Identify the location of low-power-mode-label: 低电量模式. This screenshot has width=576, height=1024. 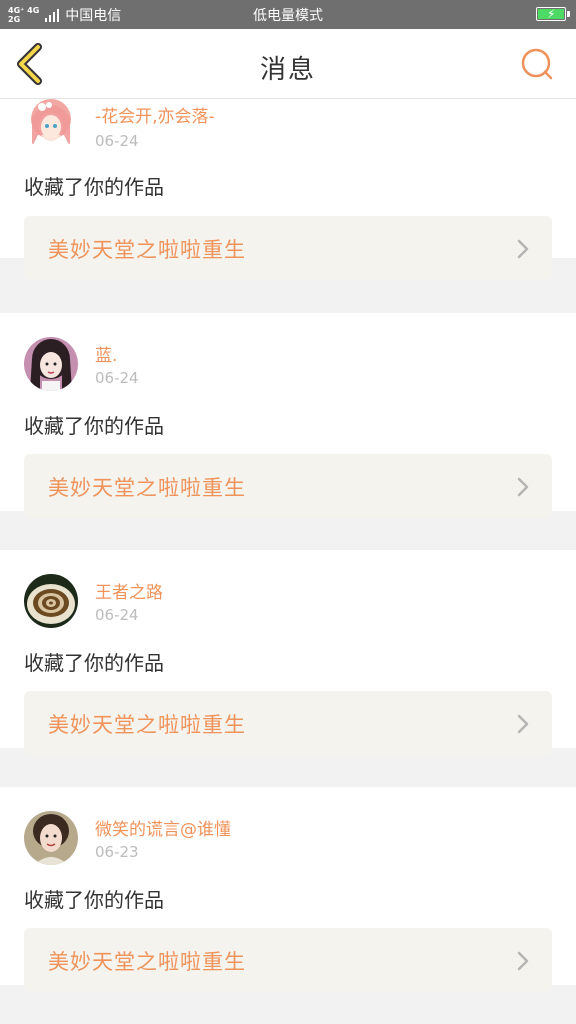
(288, 16).